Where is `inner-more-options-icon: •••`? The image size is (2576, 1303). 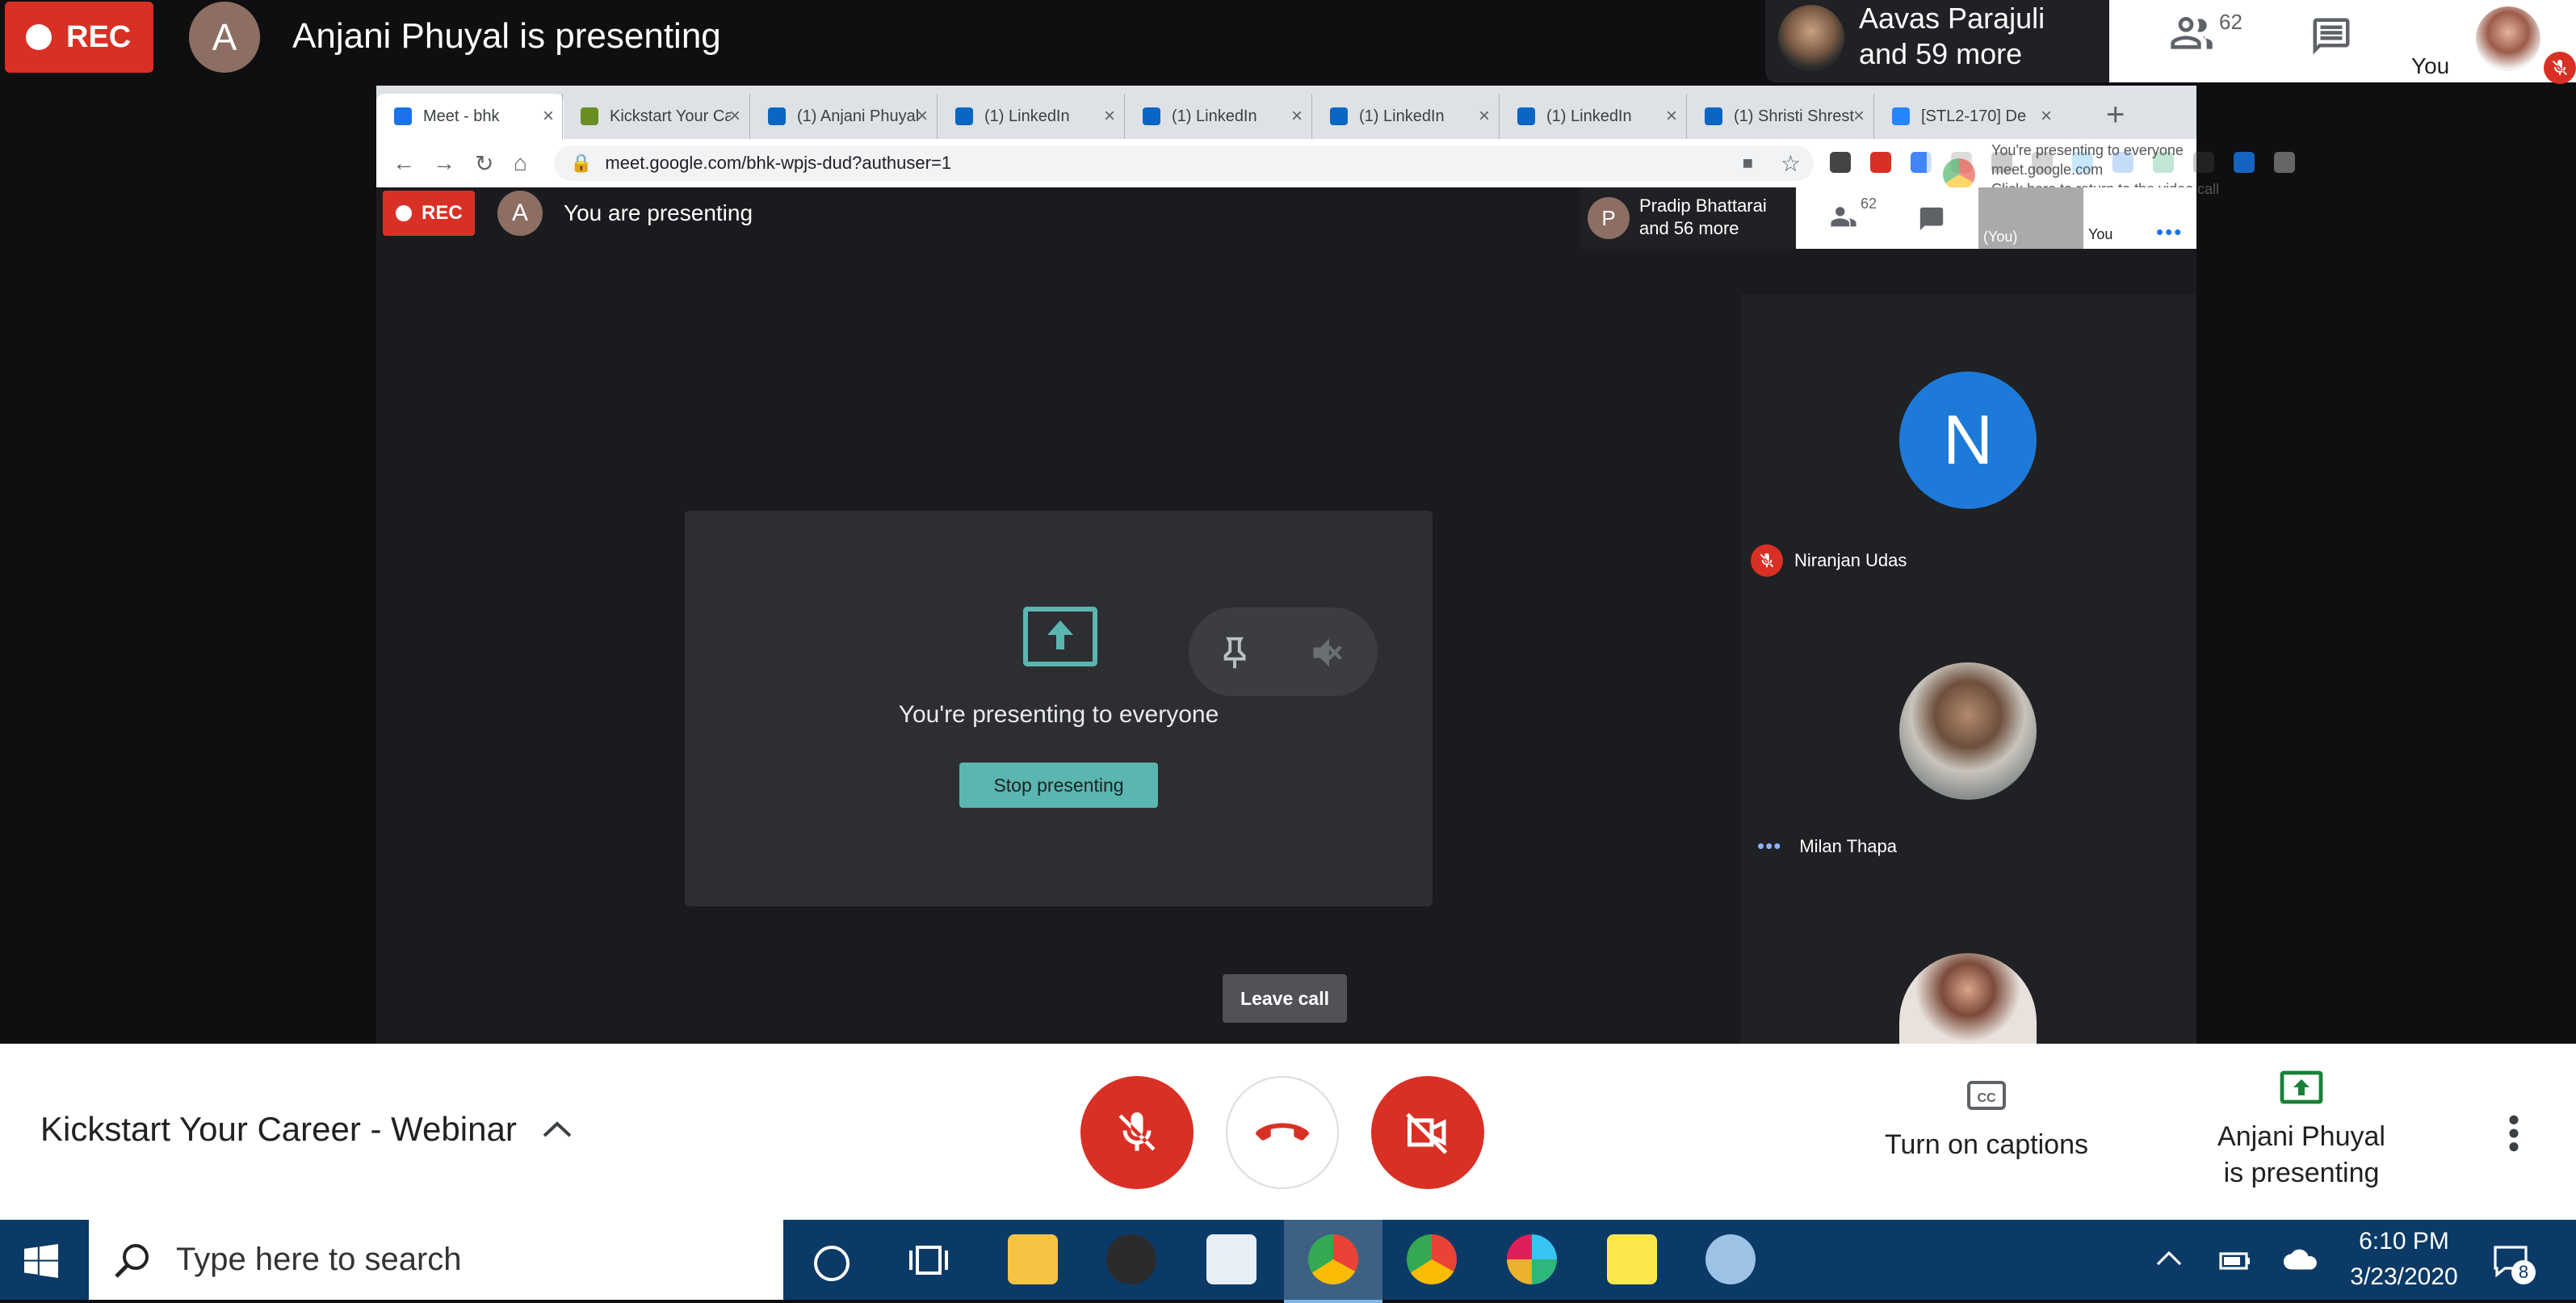
inner-more-options-icon: ••• is located at coordinates (2169, 233).